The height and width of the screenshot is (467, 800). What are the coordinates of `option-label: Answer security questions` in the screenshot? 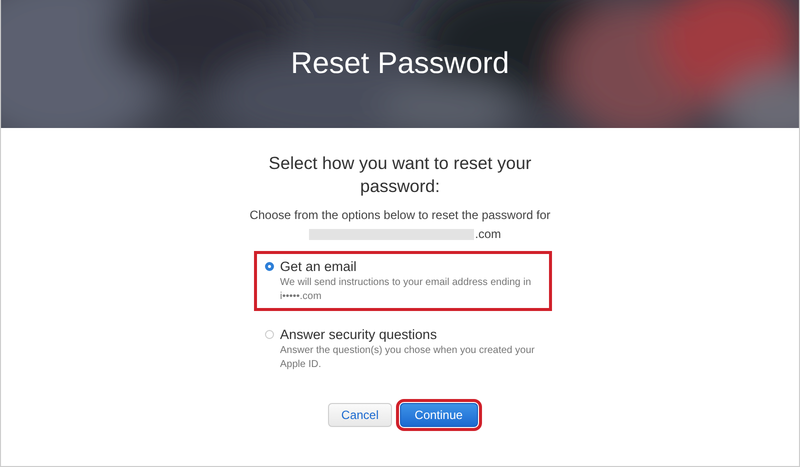 It's located at (358, 334).